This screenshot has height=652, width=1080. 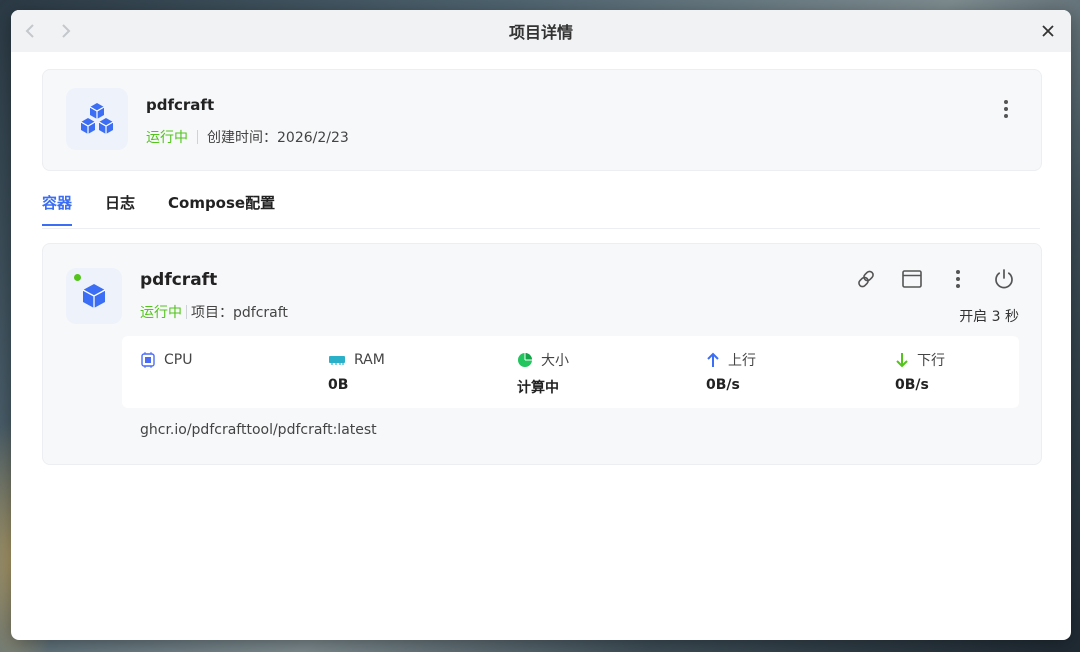 What do you see at coordinates (731, 372) in the screenshot?
I see `stat-upload: 上行 0B/s` at bounding box center [731, 372].